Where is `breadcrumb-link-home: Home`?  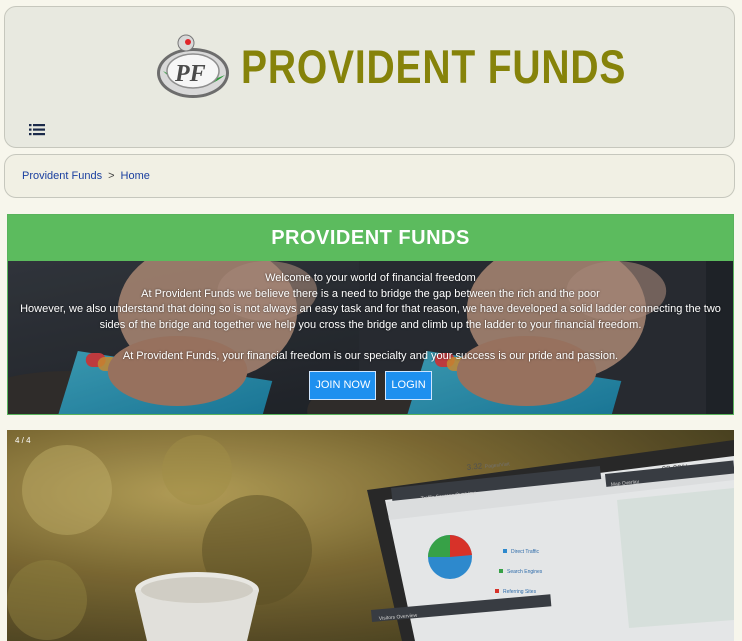
breadcrumb-link-home: Home is located at coordinates (135, 176).